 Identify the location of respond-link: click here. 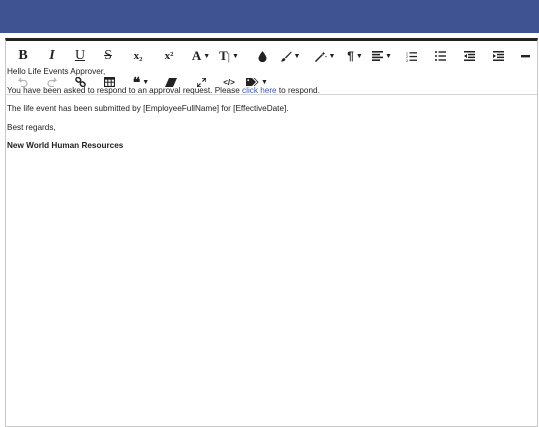
(259, 90).